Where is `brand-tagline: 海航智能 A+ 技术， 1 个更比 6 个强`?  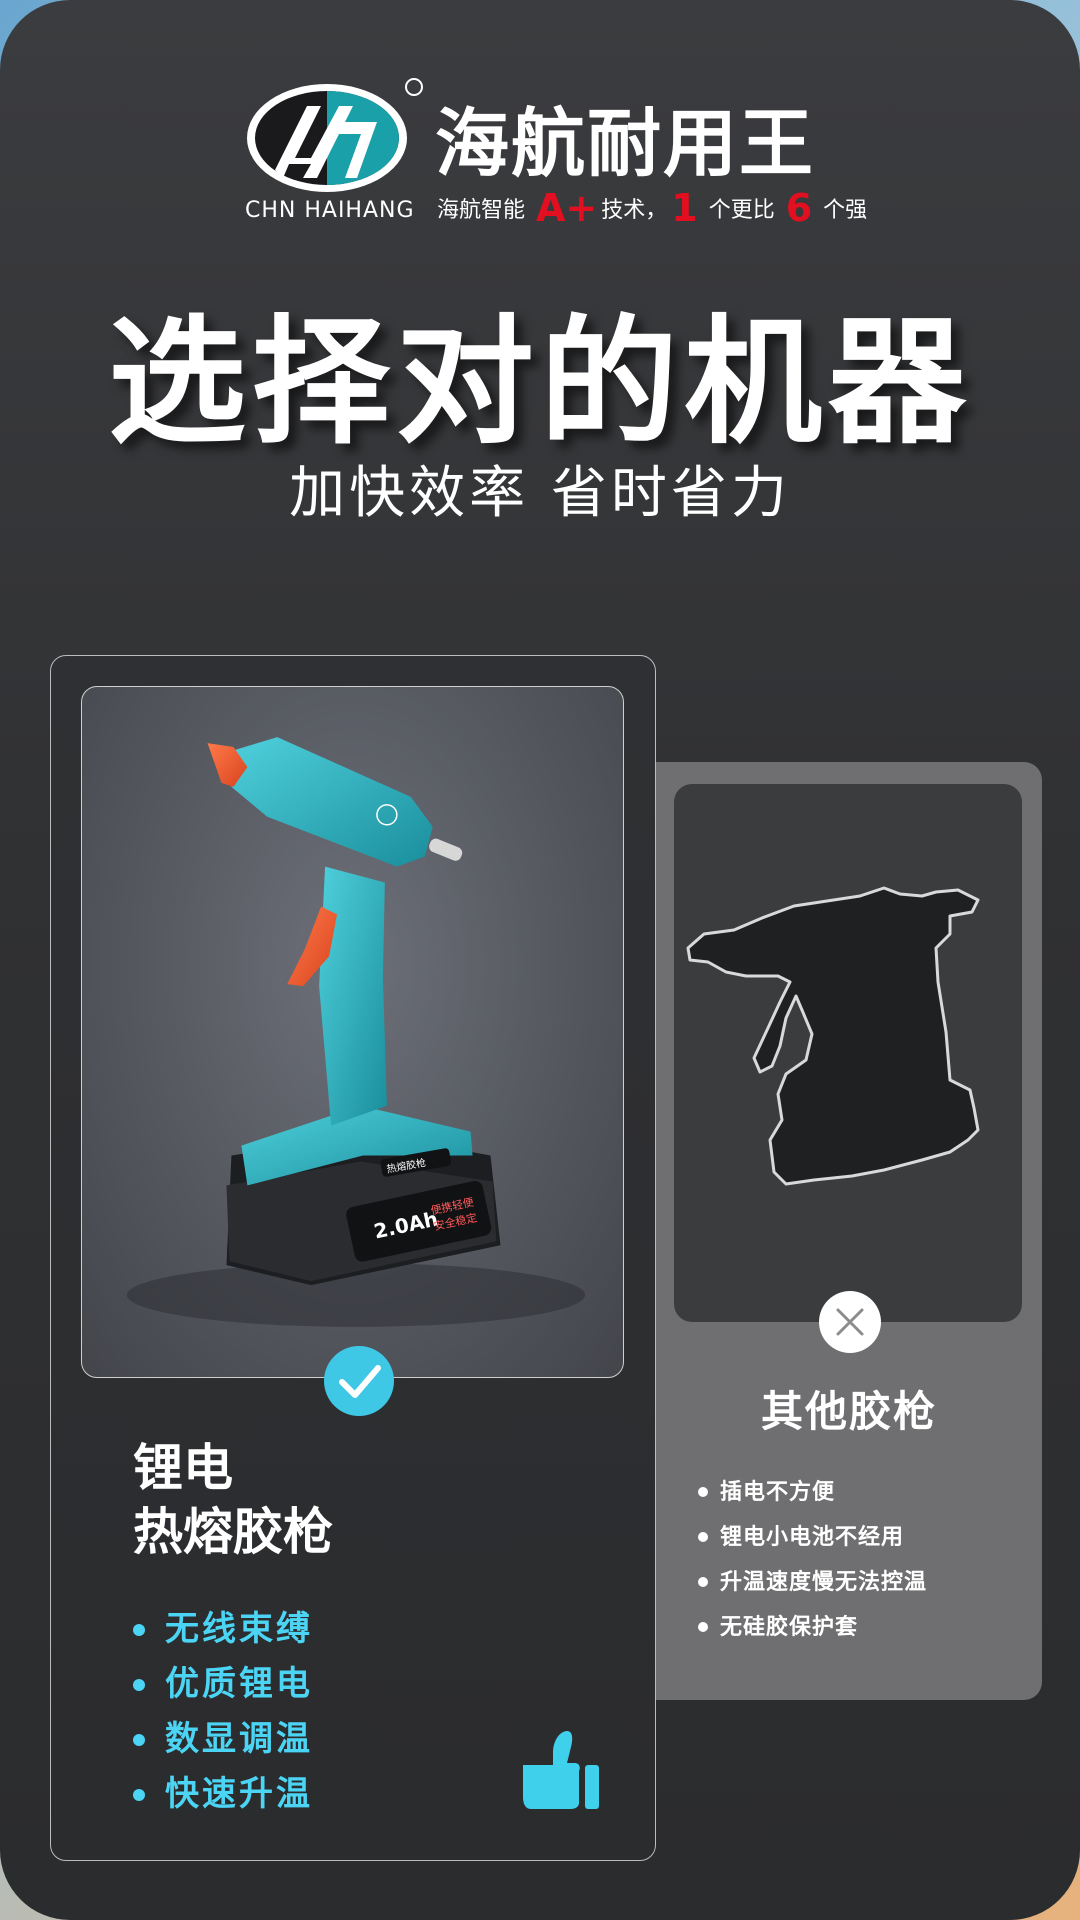
brand-tagline: 海航智能 A+ 技术， 1 个更比 6 个强 is located at coordinates (652, 208).